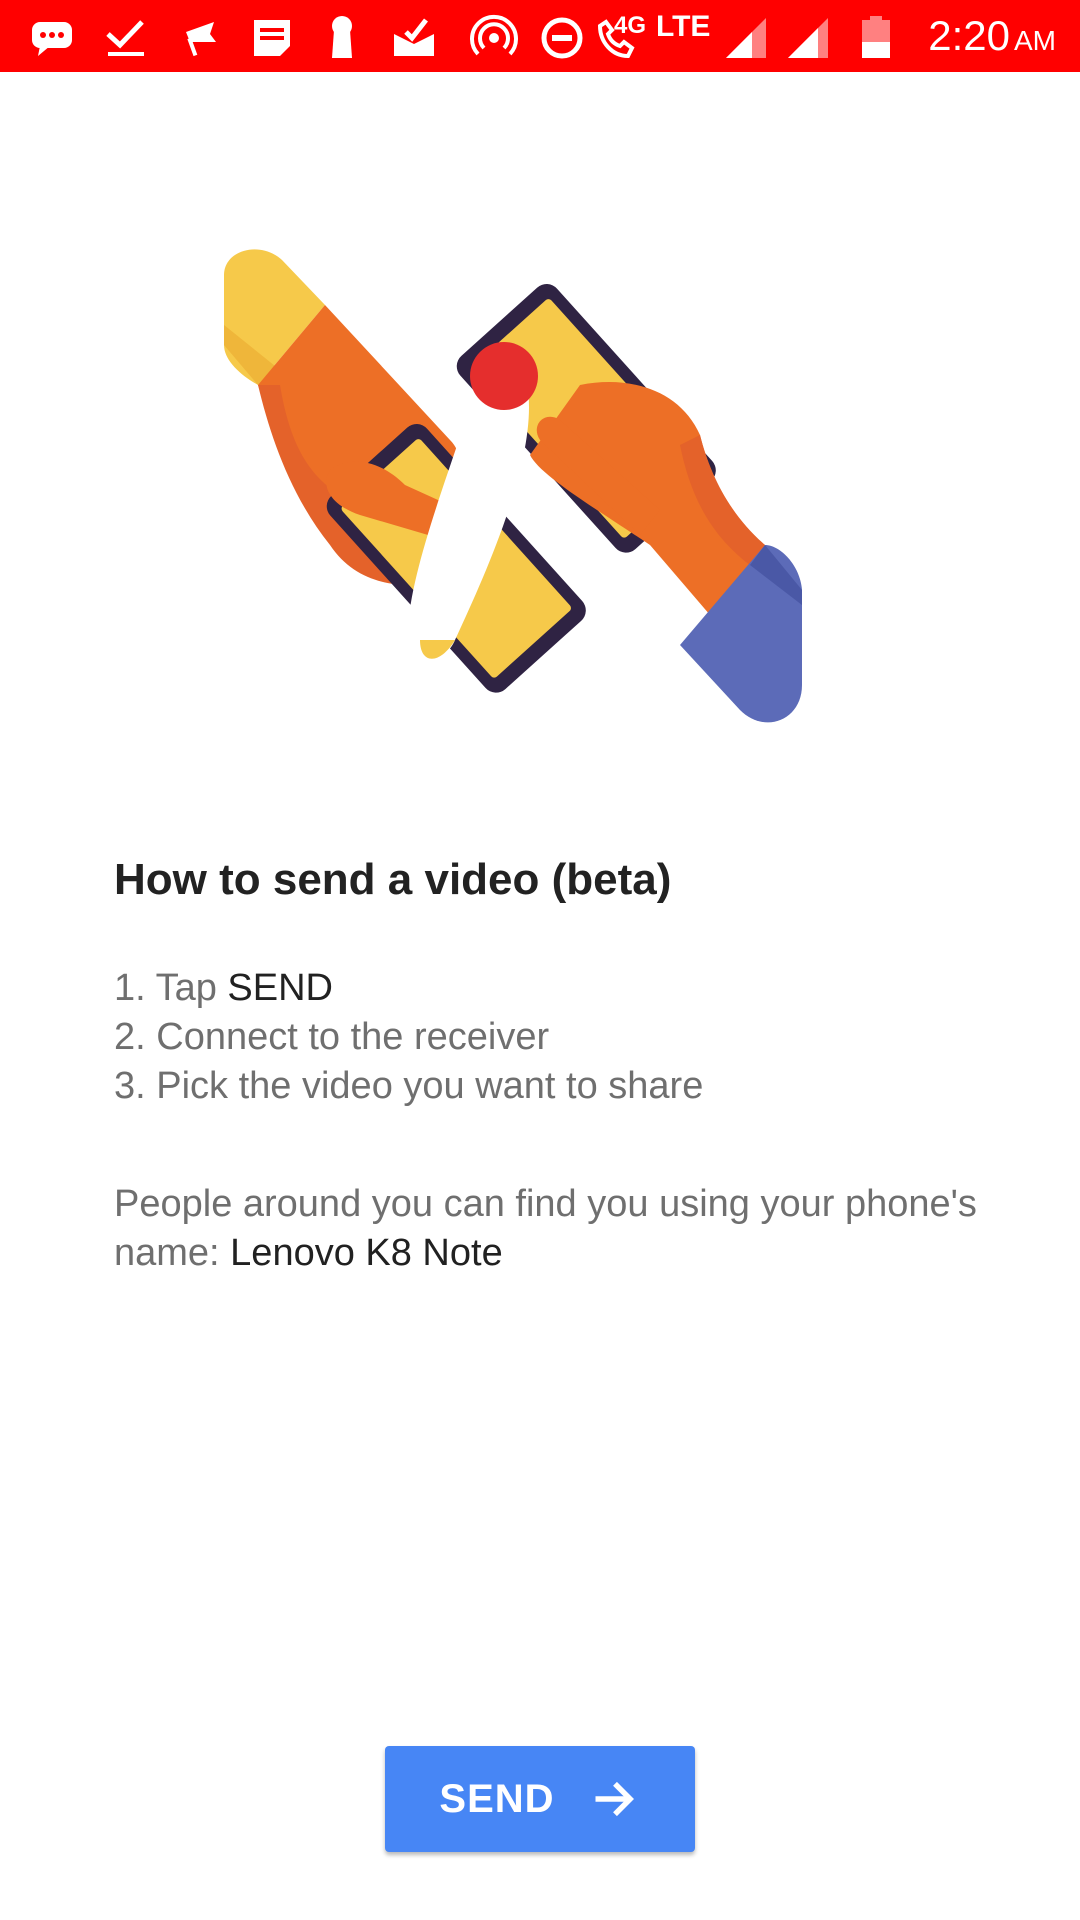  Describe the element at coordinates (1035, 40) in the screenshot. I see `clock-ampm: AM` at that location.